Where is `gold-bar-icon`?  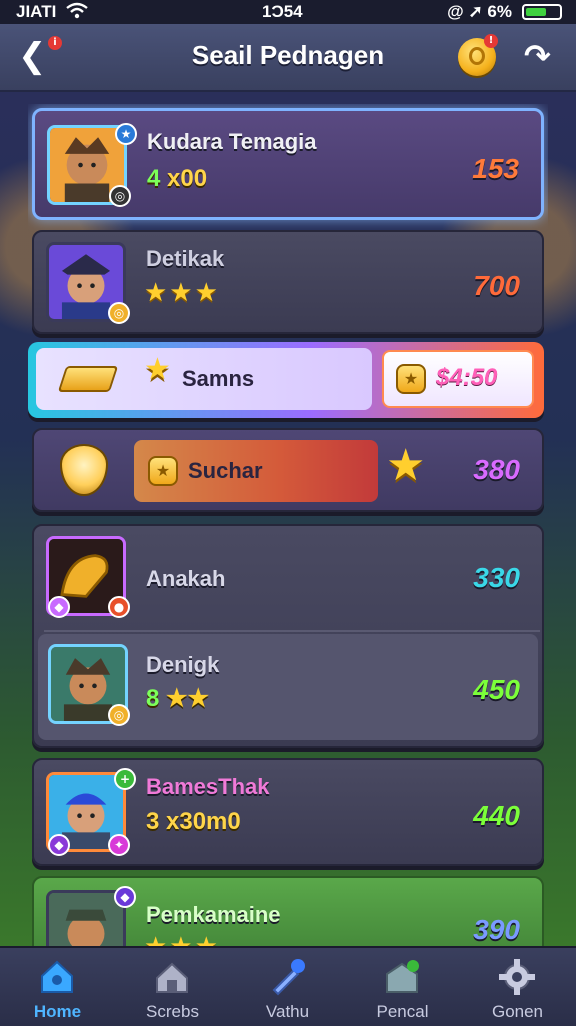 gold-bar-icon is located at coordinates (88, 379).